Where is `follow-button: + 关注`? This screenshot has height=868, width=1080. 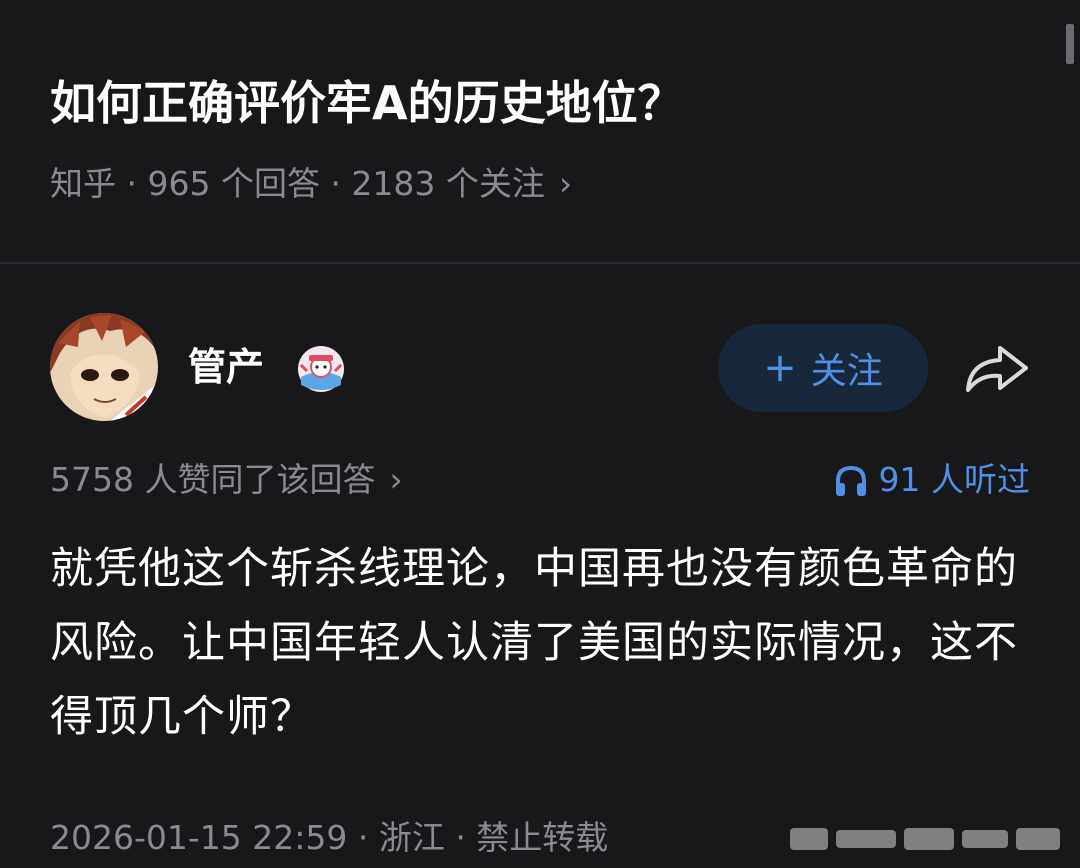
follow-button: + 关注 is located at coordinates (823, 368).